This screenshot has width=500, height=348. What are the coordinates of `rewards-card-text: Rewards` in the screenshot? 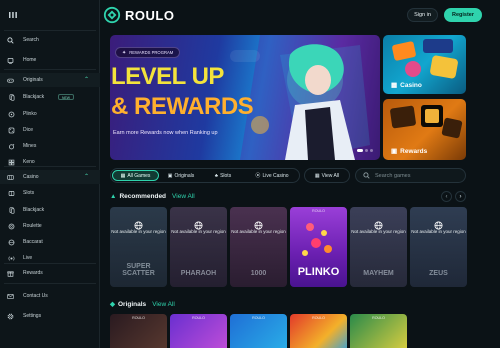 It's located at (414, 151).